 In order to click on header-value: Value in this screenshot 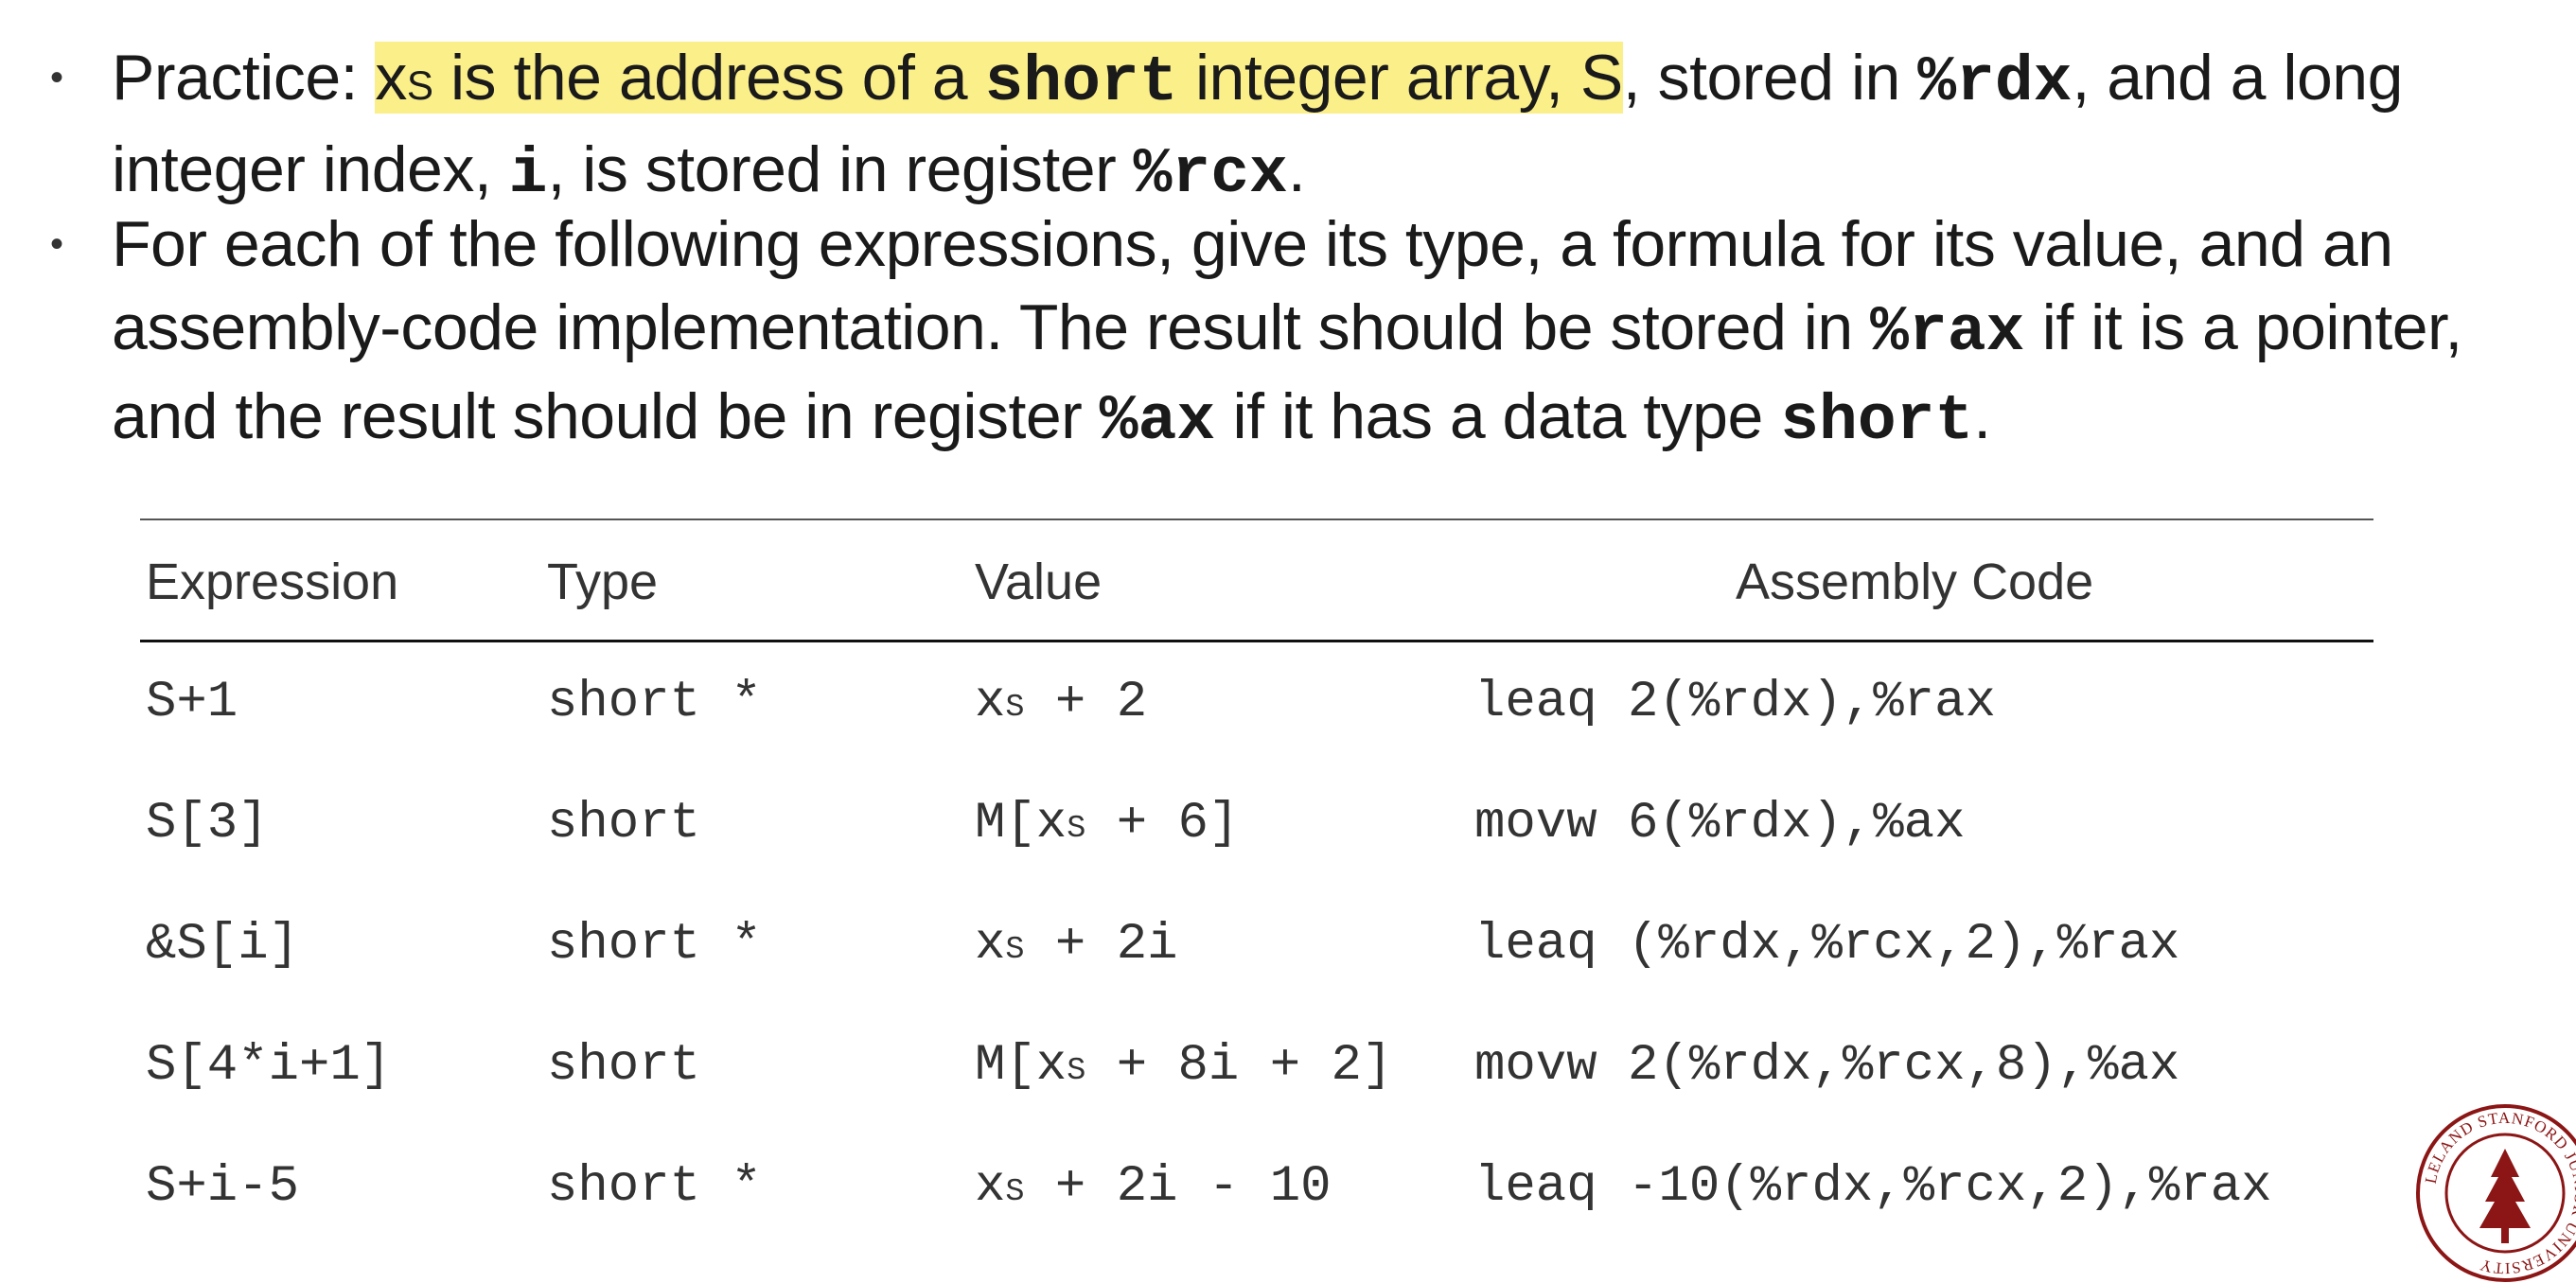, I will do `click(1039, 582)`.